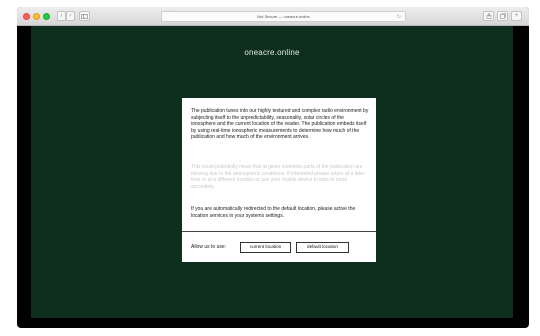  I want to click on new-tab-button: +, so click(516, 16).